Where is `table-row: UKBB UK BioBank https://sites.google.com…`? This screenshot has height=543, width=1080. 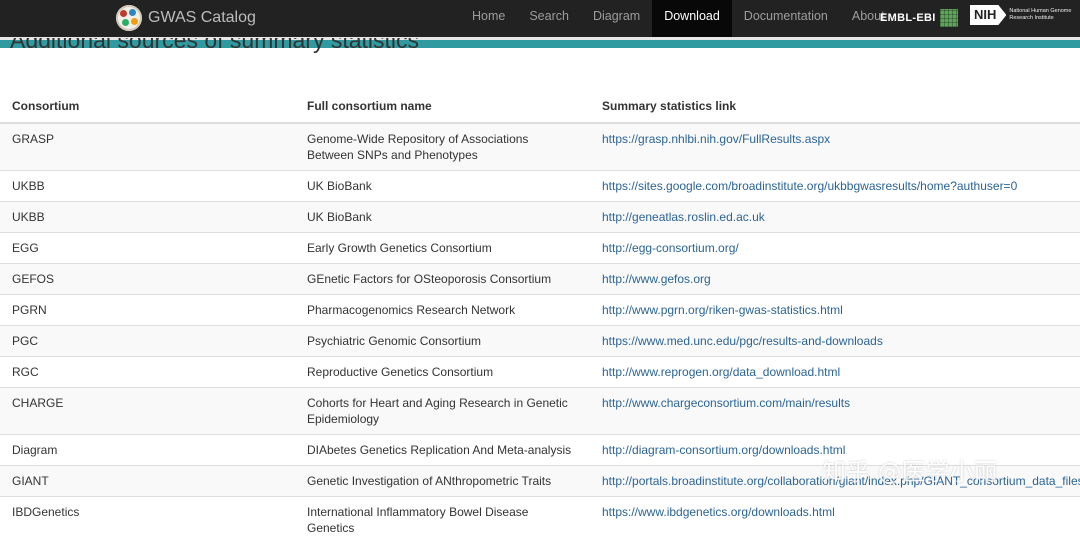 table-row: UKBB UK BioBank https://sites.google.com… is located at coordinates (540, 186).